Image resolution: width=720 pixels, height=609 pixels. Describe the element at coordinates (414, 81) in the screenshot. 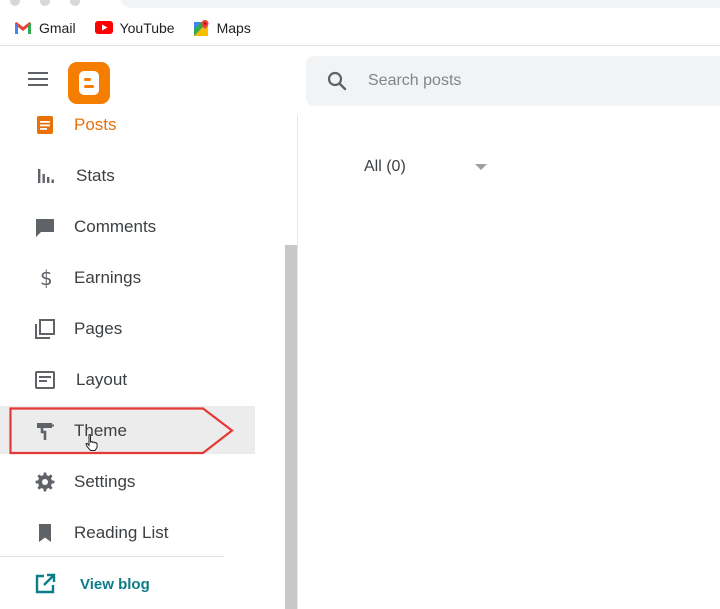

I see `search-input: Search posts` at that location.